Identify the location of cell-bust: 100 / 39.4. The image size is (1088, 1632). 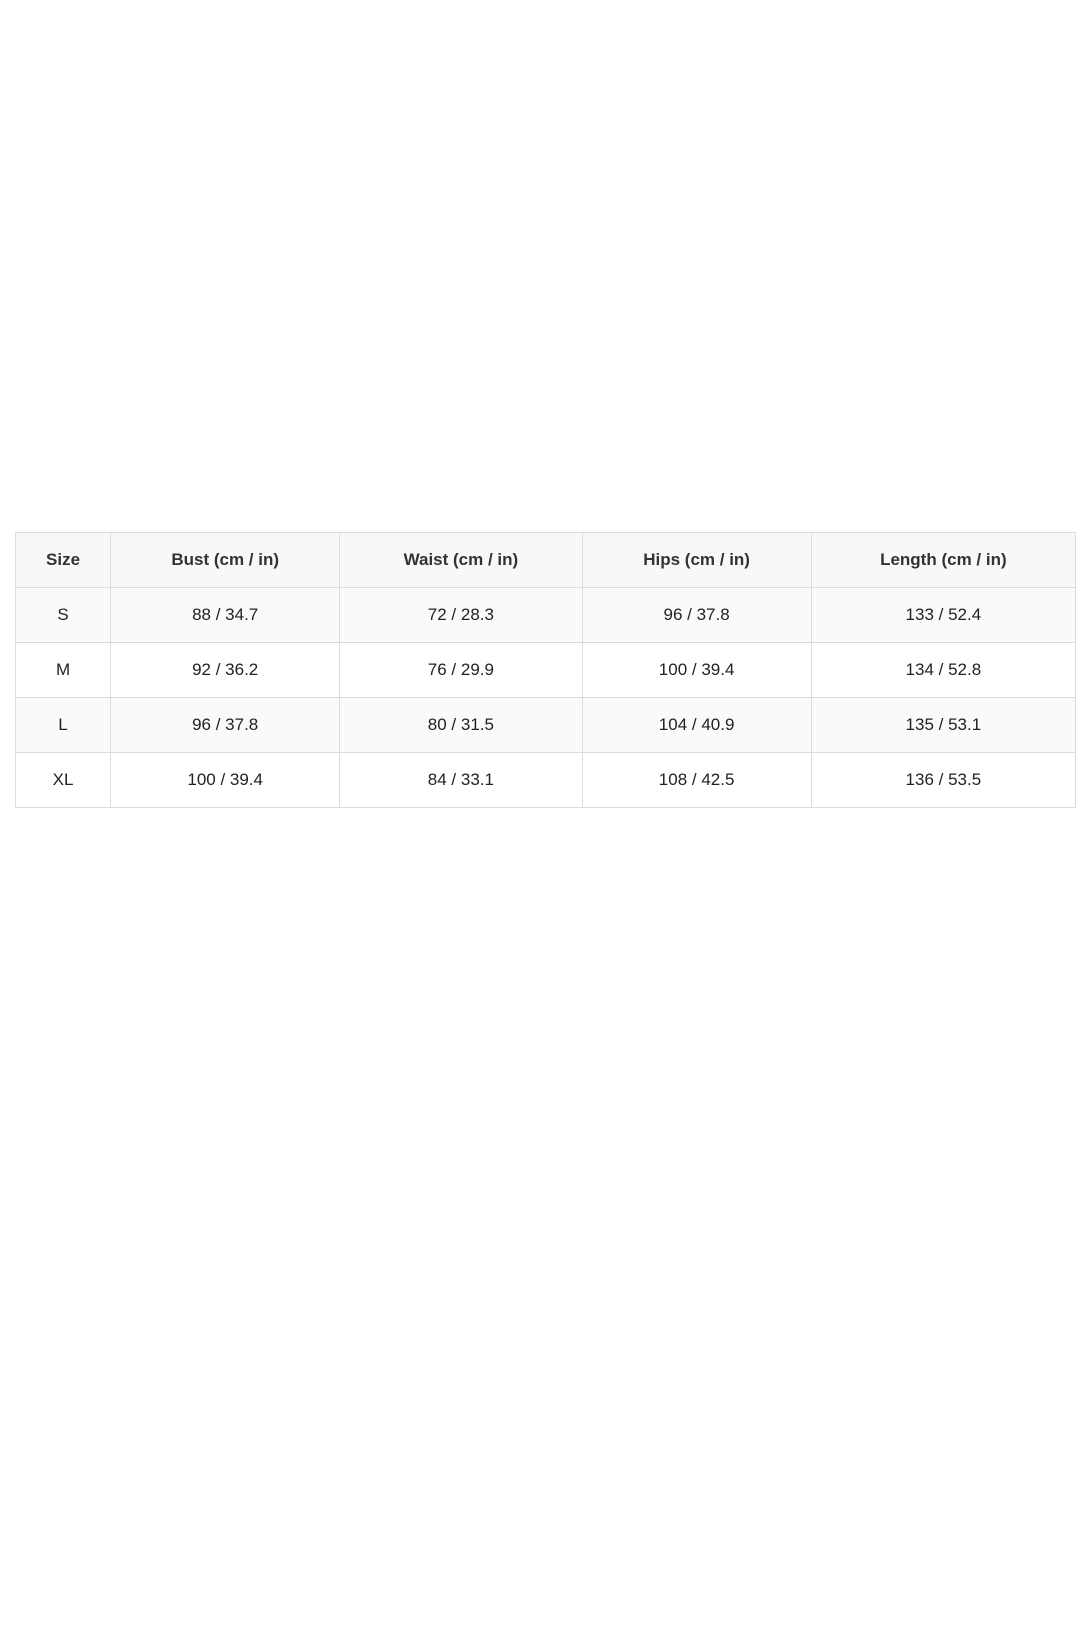
(225, 780).